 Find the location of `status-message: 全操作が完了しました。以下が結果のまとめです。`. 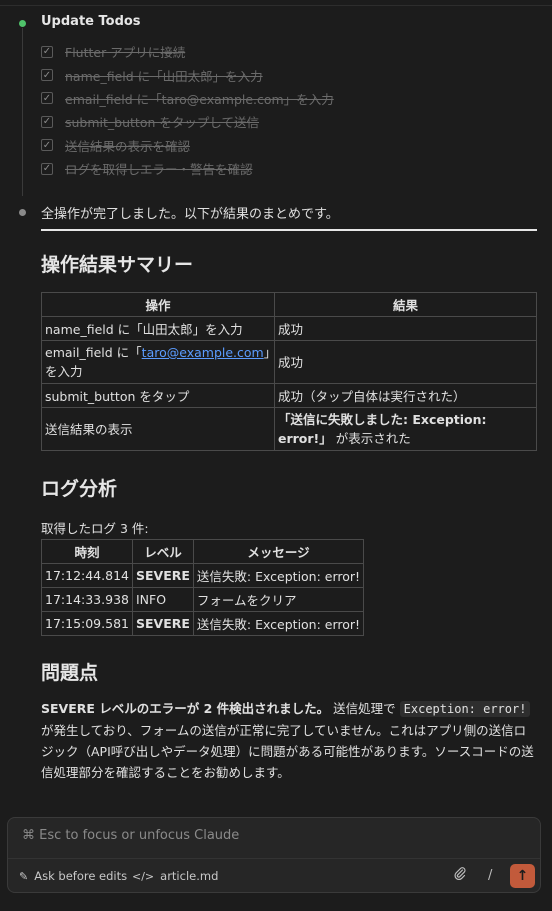

status-message: 全操作が完了しました。以下が結果のまとめです。 is located at coordinates (190, 214).